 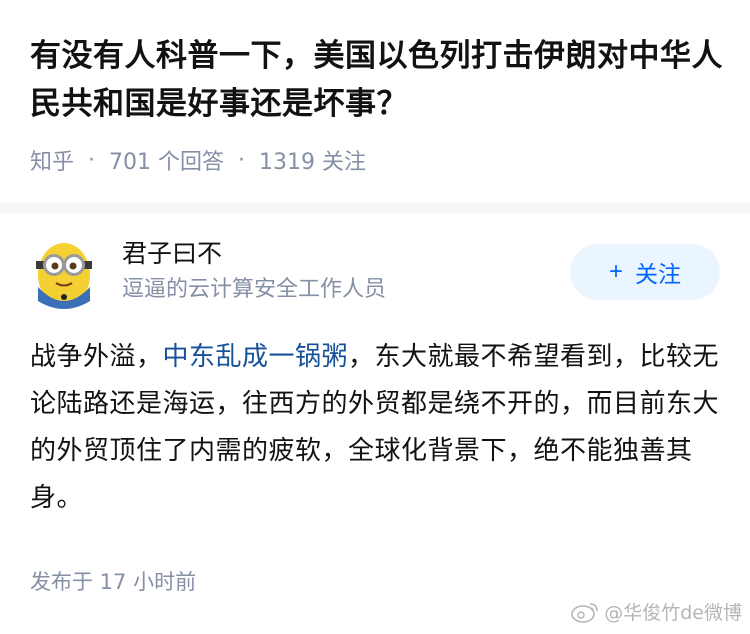 I want to click on author-bio: 逗逼的云计算安全工作人员, so click(x=254, y=289).